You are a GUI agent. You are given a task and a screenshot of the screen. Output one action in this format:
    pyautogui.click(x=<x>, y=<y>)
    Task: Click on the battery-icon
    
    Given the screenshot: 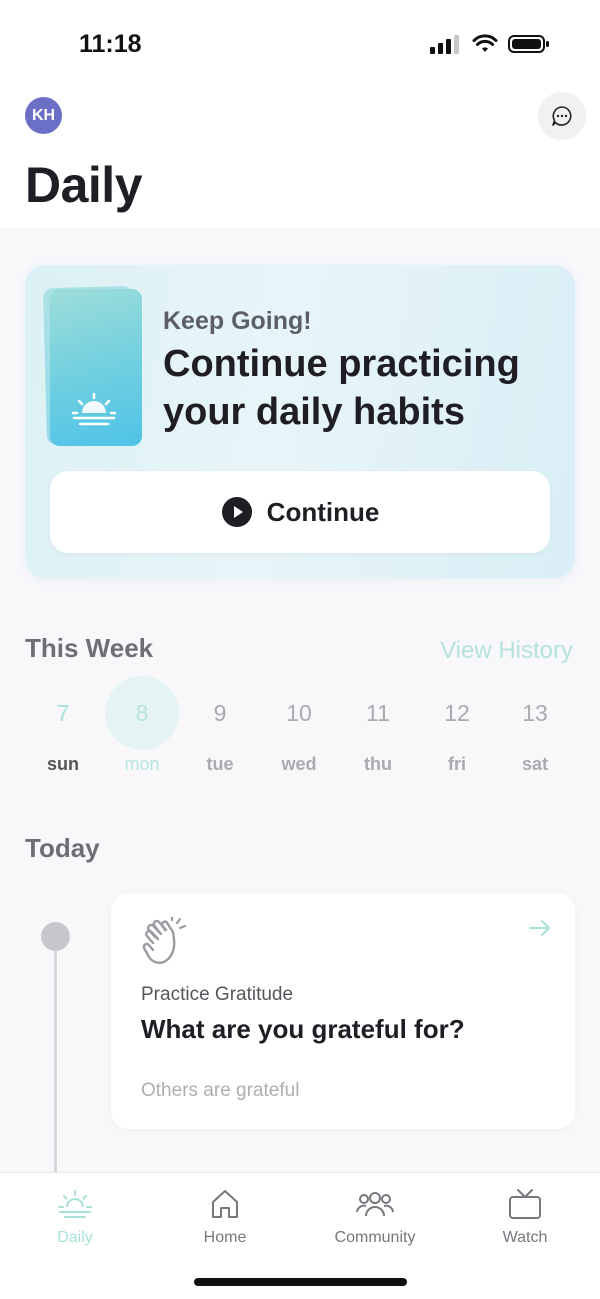 What is the action you would take?
    pyautogui.click(x=528, y=44)
    